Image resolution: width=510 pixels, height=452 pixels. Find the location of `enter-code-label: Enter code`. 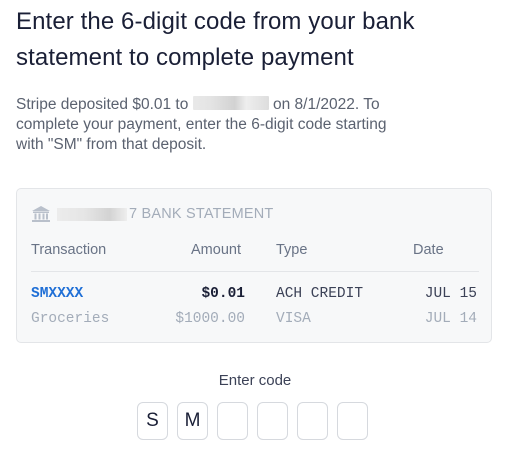

enter-code-label: Enter code is located at coordinates (255, 380).